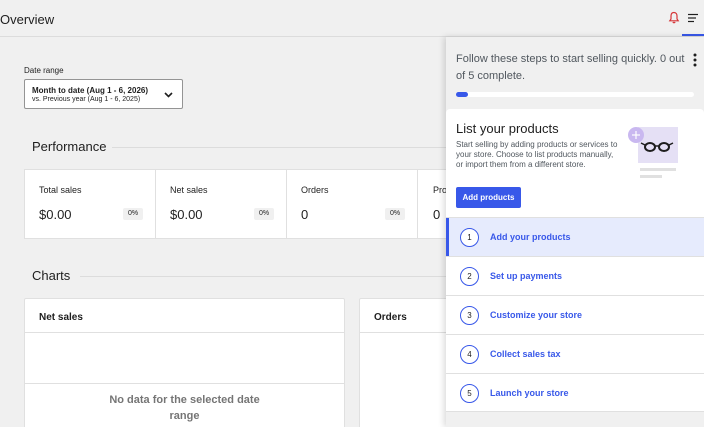 This screenshot has height=427, width=704. Describe the element at coordinates (221, 204) in the screenshot. I see `metric-net-sales: Net sales $0.00 0%` at that location.